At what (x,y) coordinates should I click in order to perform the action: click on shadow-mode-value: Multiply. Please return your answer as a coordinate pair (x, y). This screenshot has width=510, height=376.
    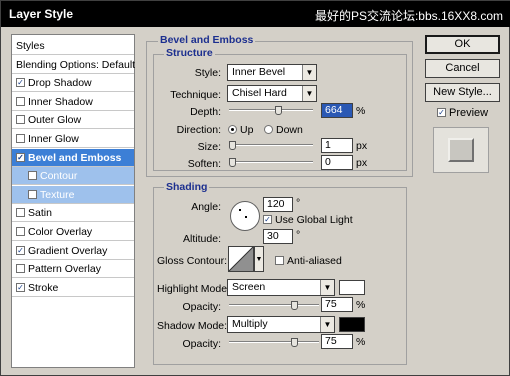
    Looking at the image, I should click on (250, 324).